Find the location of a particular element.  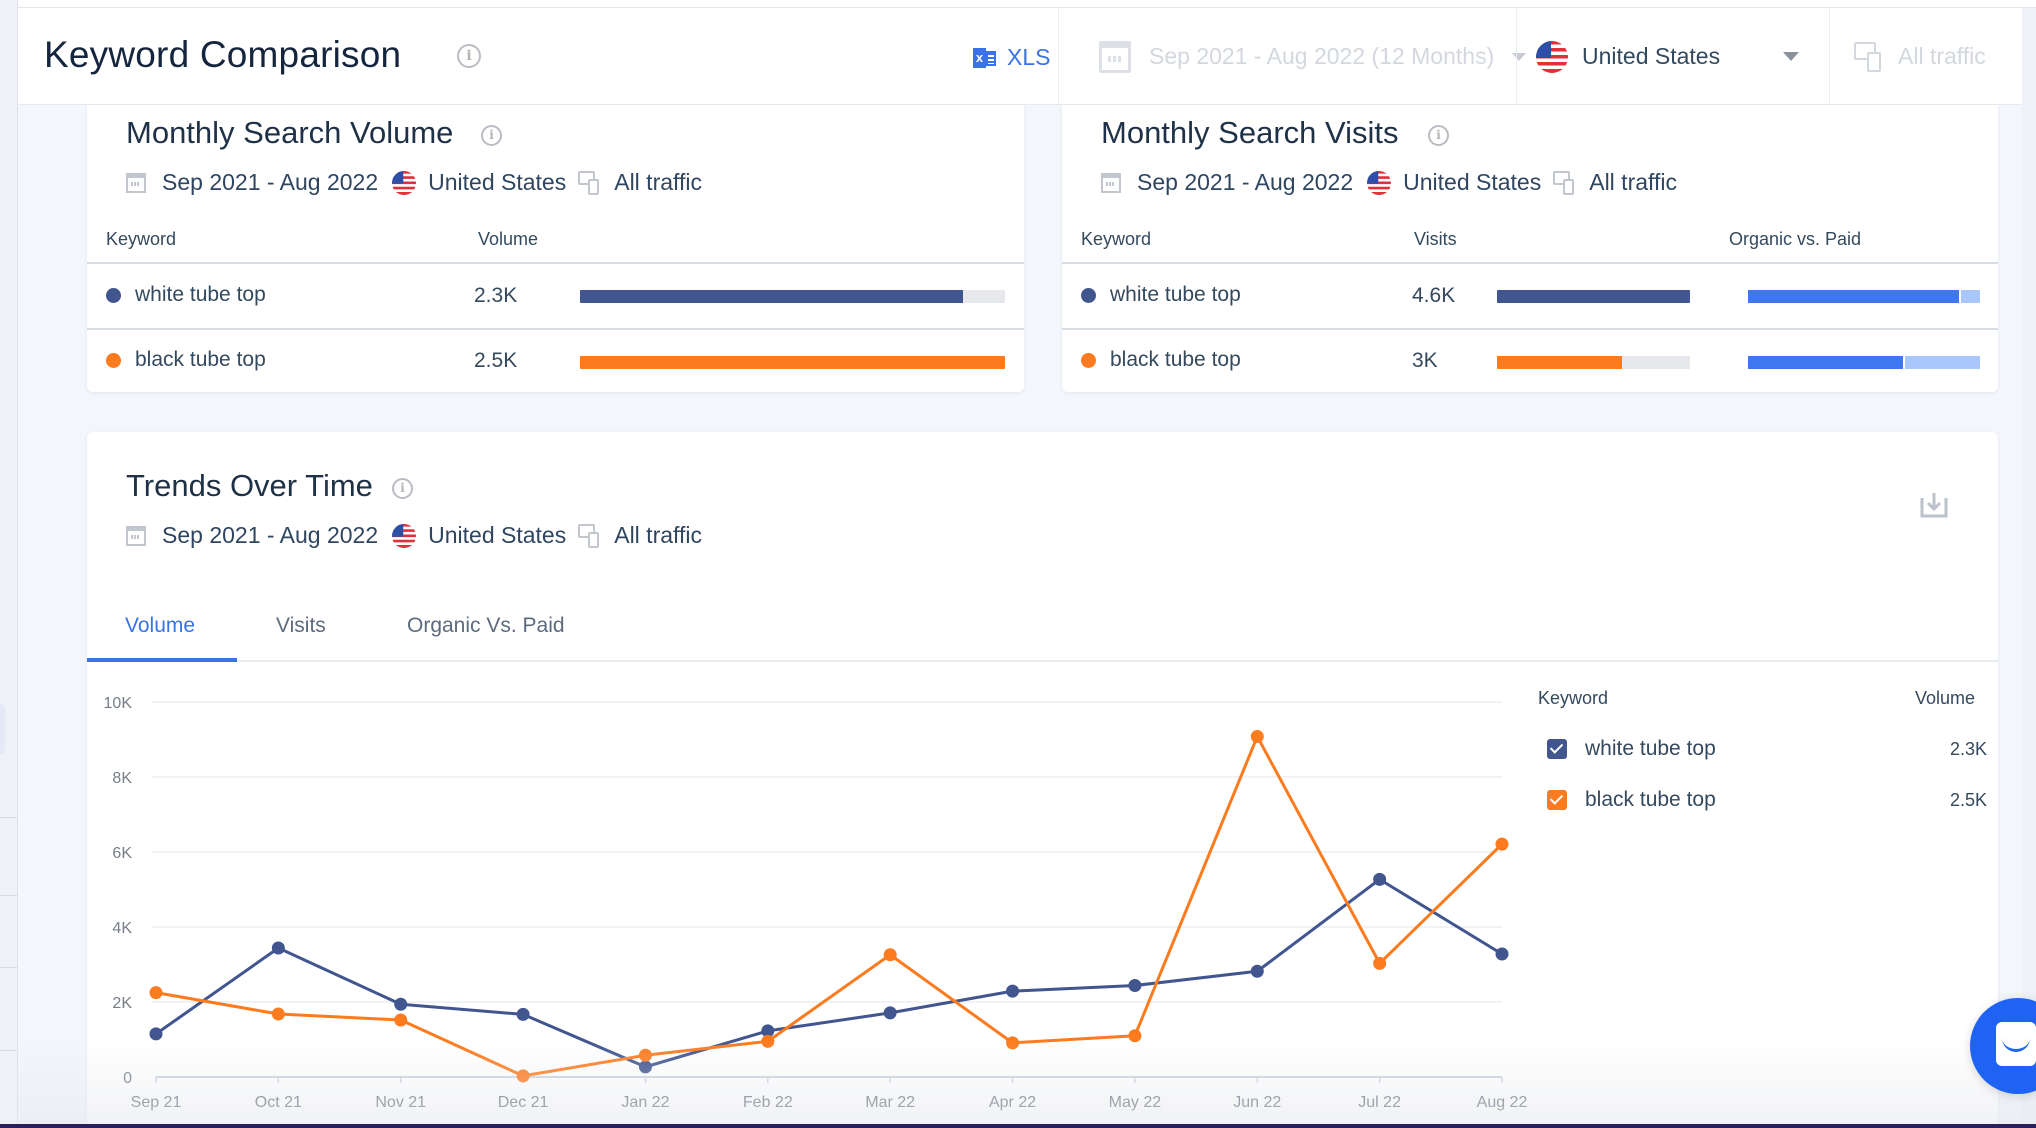

legend-label: white tube top is located at coordinates (1650, 748).